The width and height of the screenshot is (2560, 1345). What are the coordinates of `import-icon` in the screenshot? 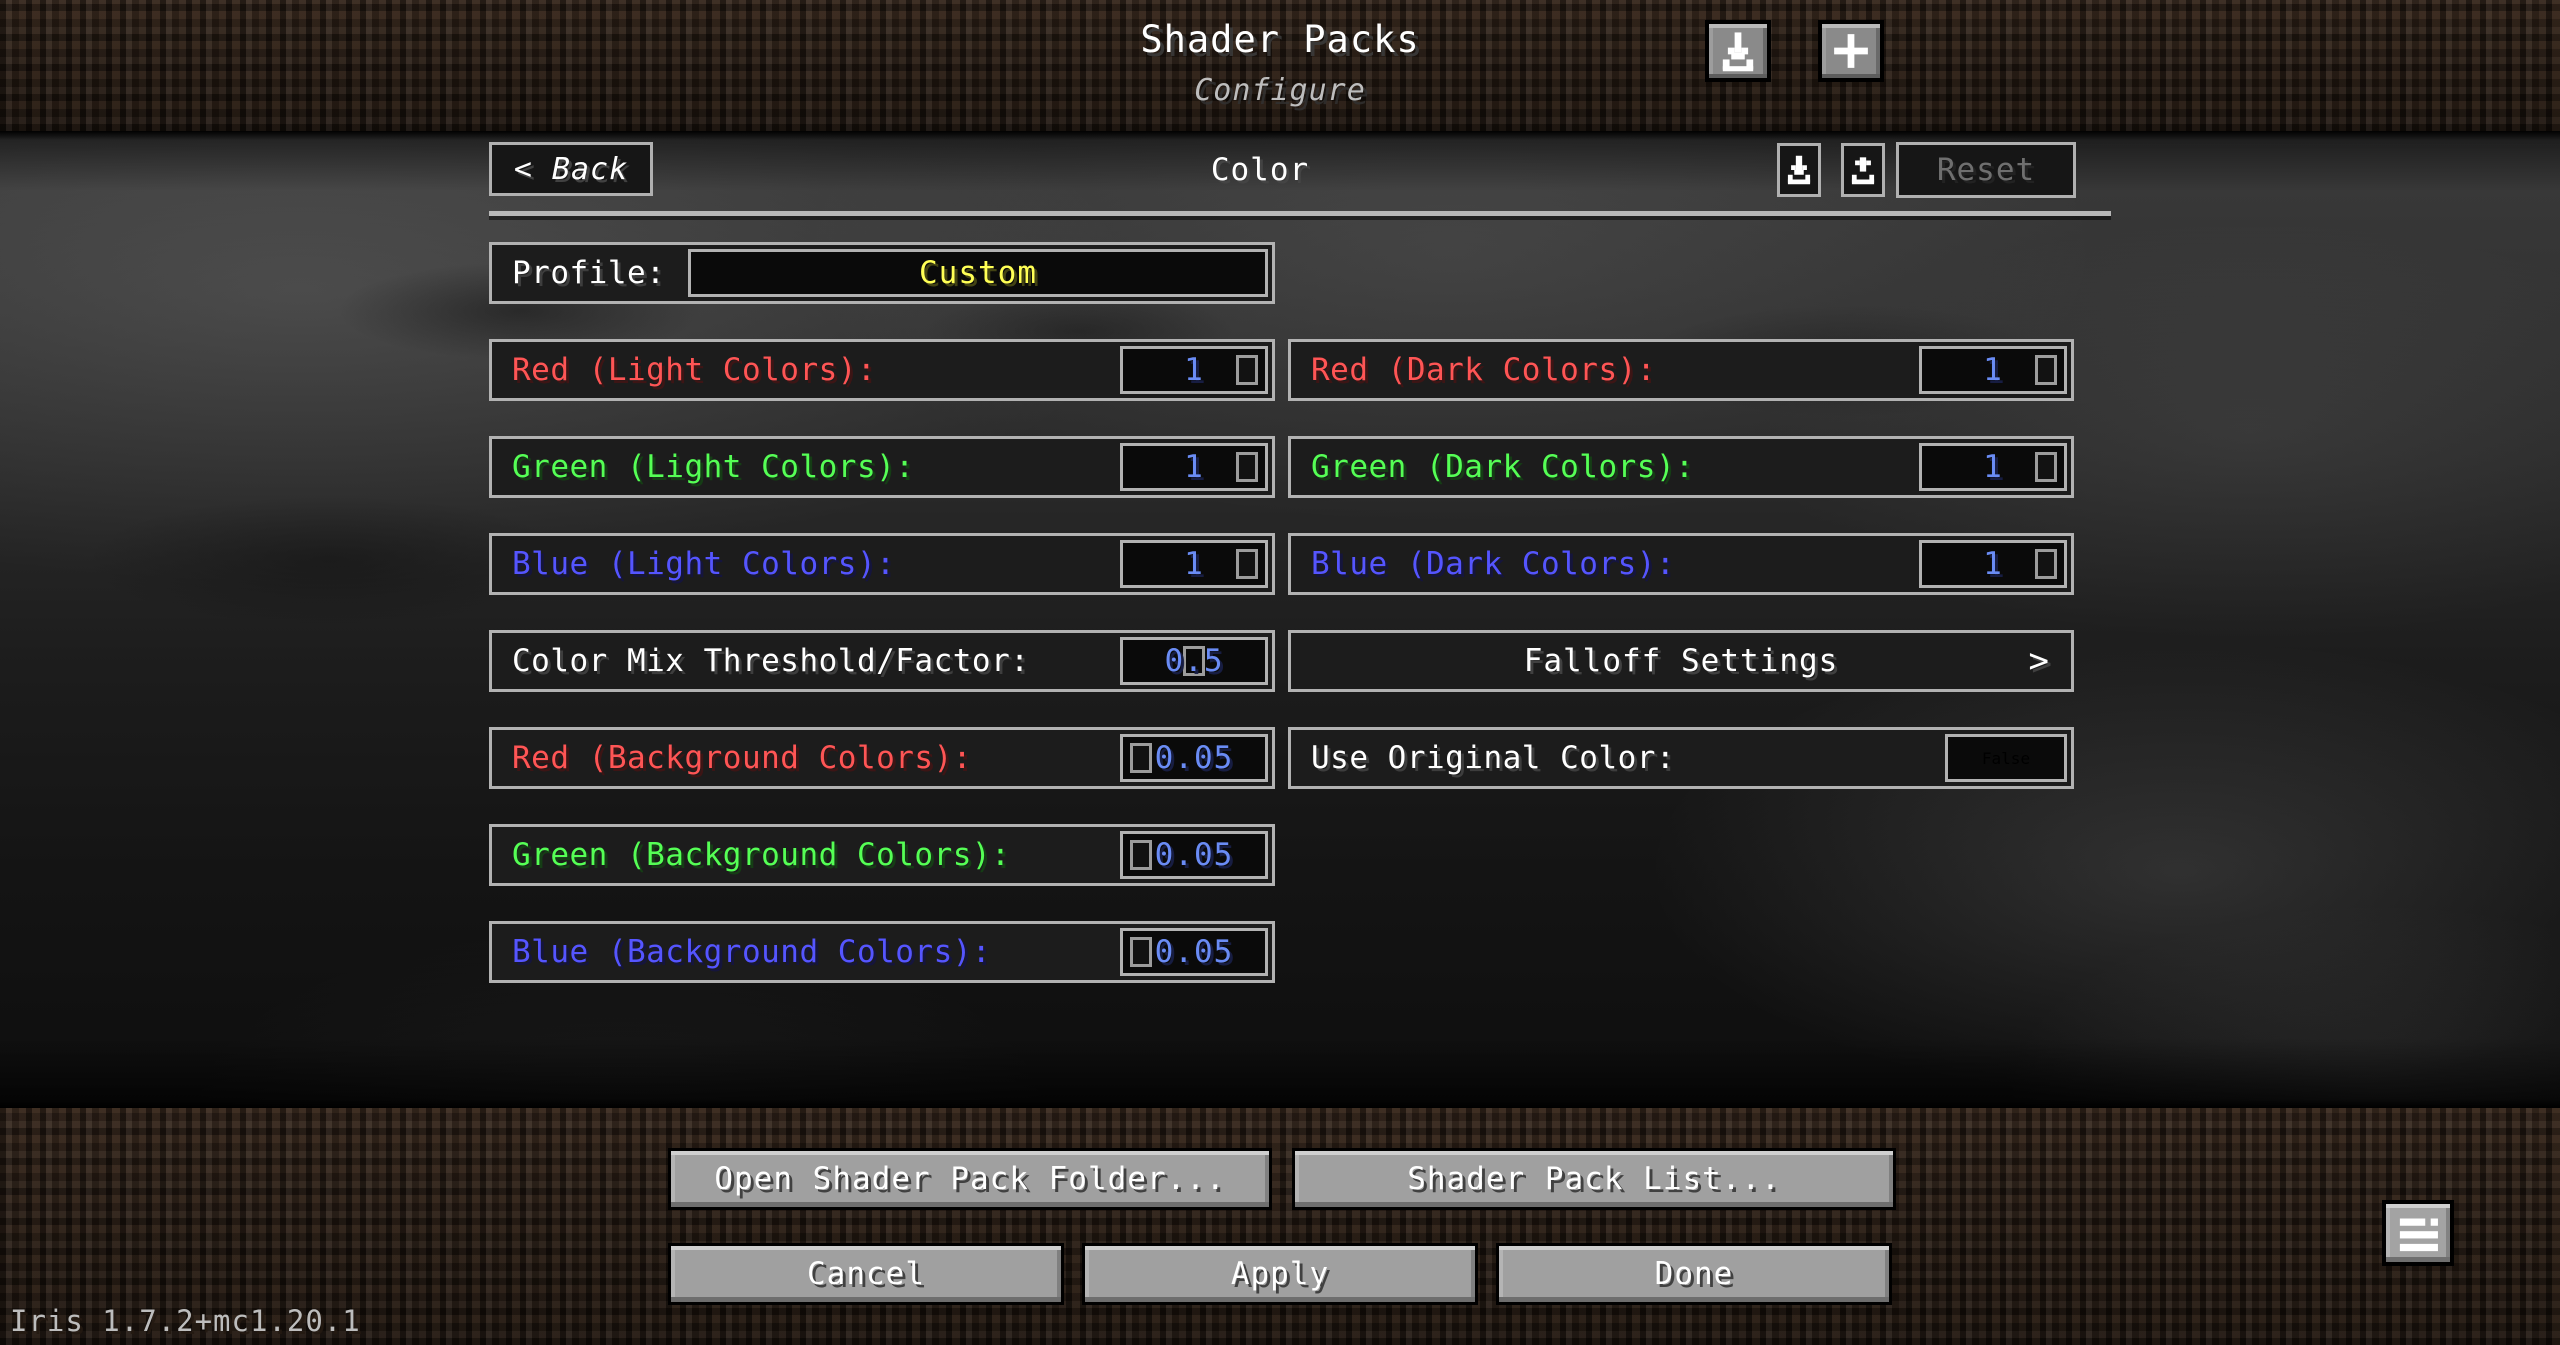 It's located at (1799, 170).